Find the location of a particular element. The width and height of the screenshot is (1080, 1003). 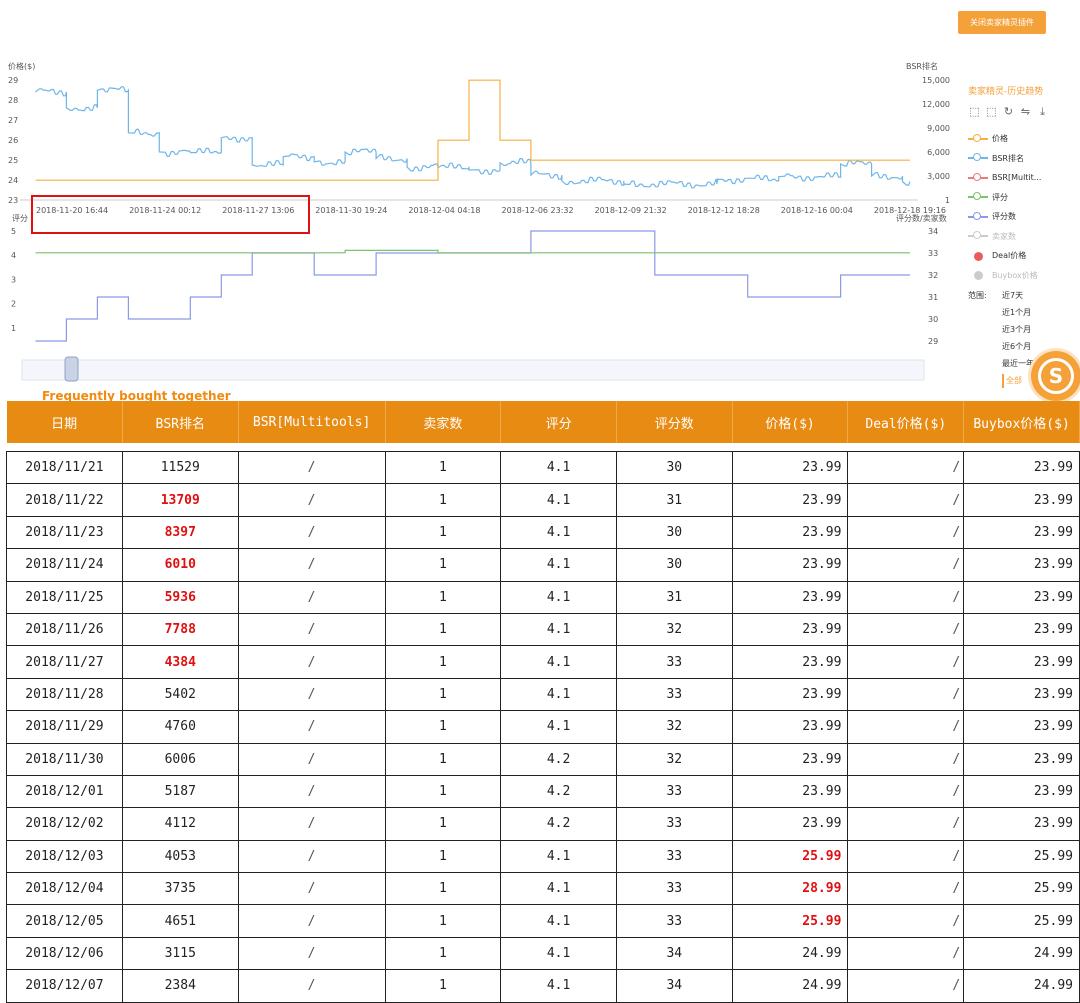

x-tick-label: 2018-12-12 18:28 is located at coordinates (724, 210).